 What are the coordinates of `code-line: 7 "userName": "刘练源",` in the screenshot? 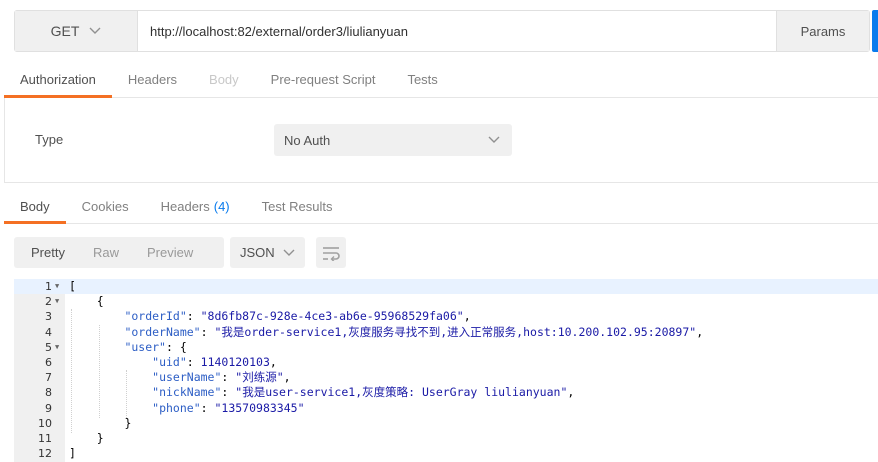 It's located at (446, 377).